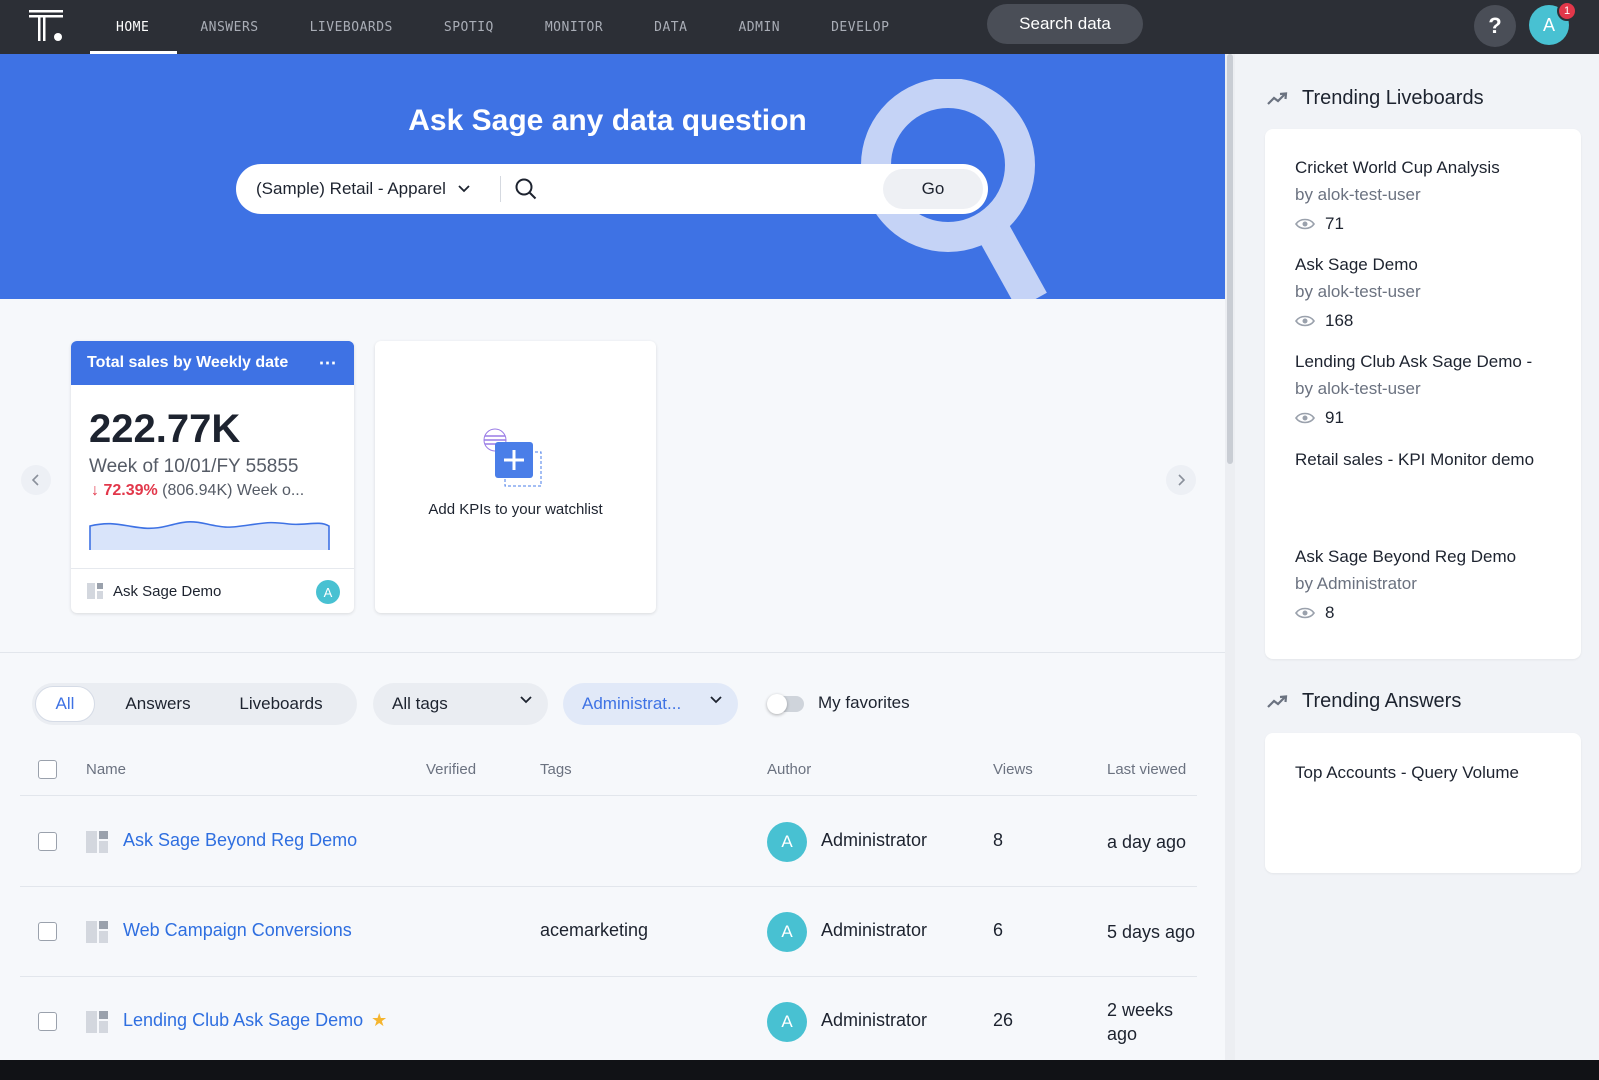 This screenshot has width=1599, height=1080. Describe the element at coordinates (363, 189) in the screenshot. I see `data-source-select: (Sample) Retail - Apparel` at that location.